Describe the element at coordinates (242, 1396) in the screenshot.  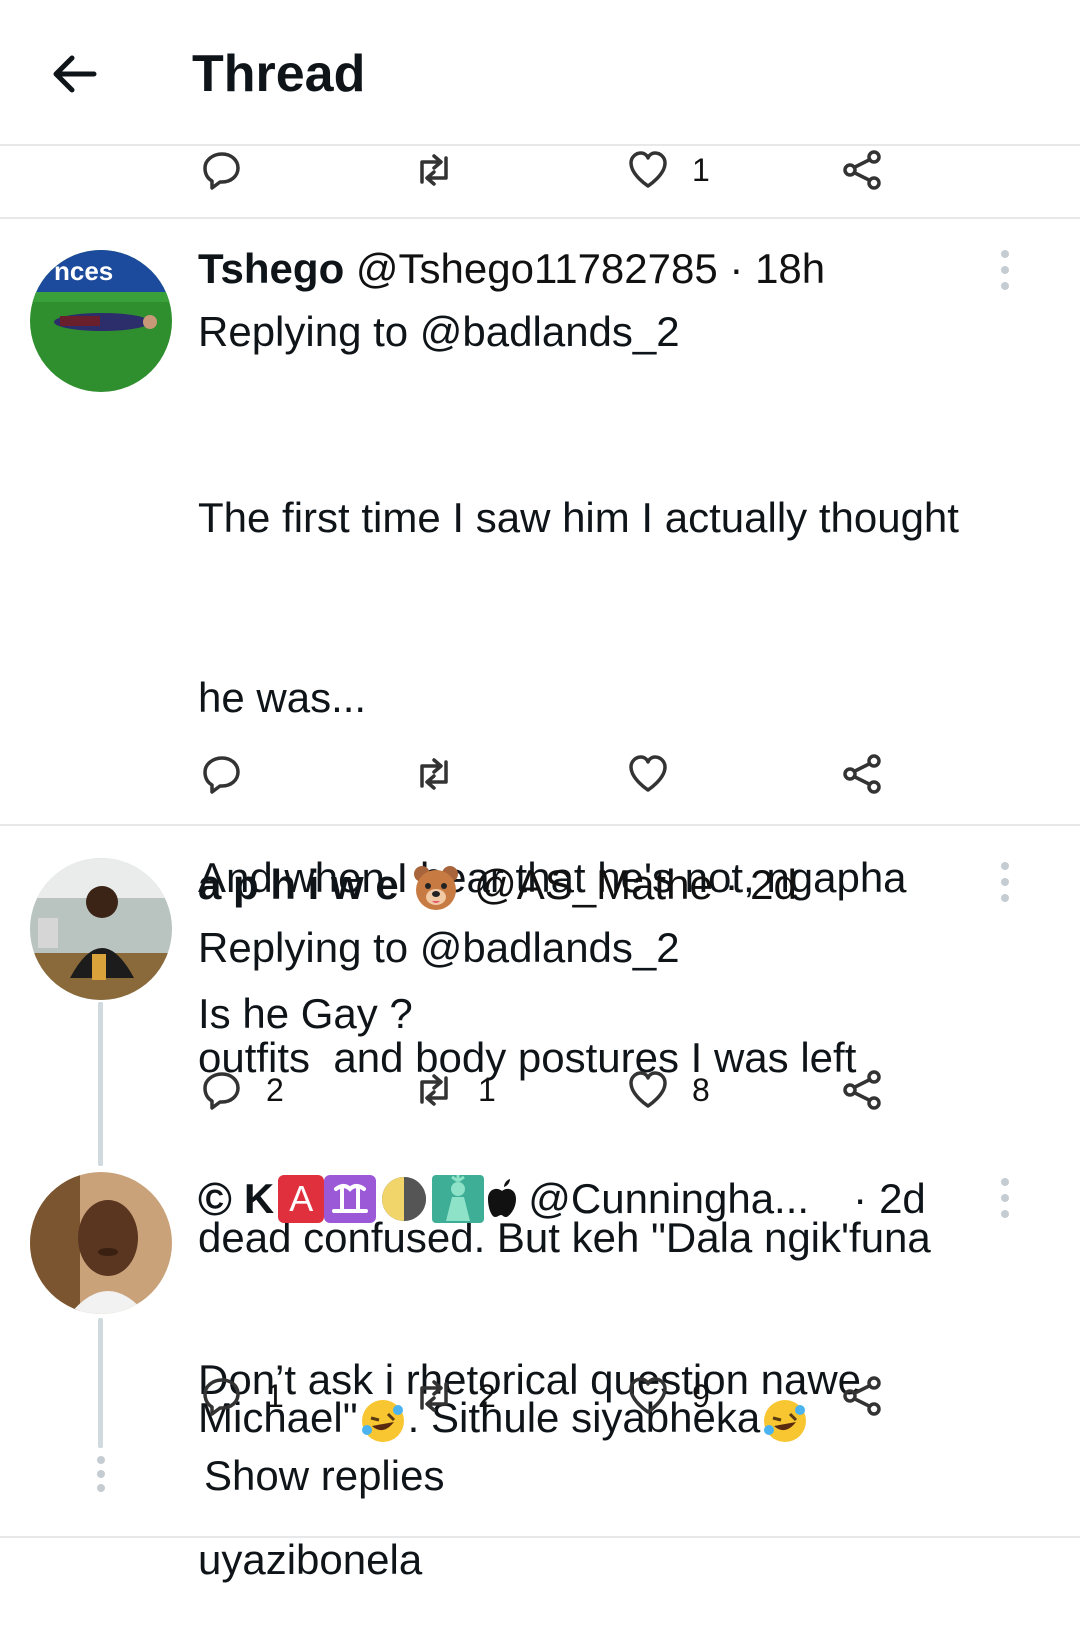
I see `reply-button: 1` at that location.